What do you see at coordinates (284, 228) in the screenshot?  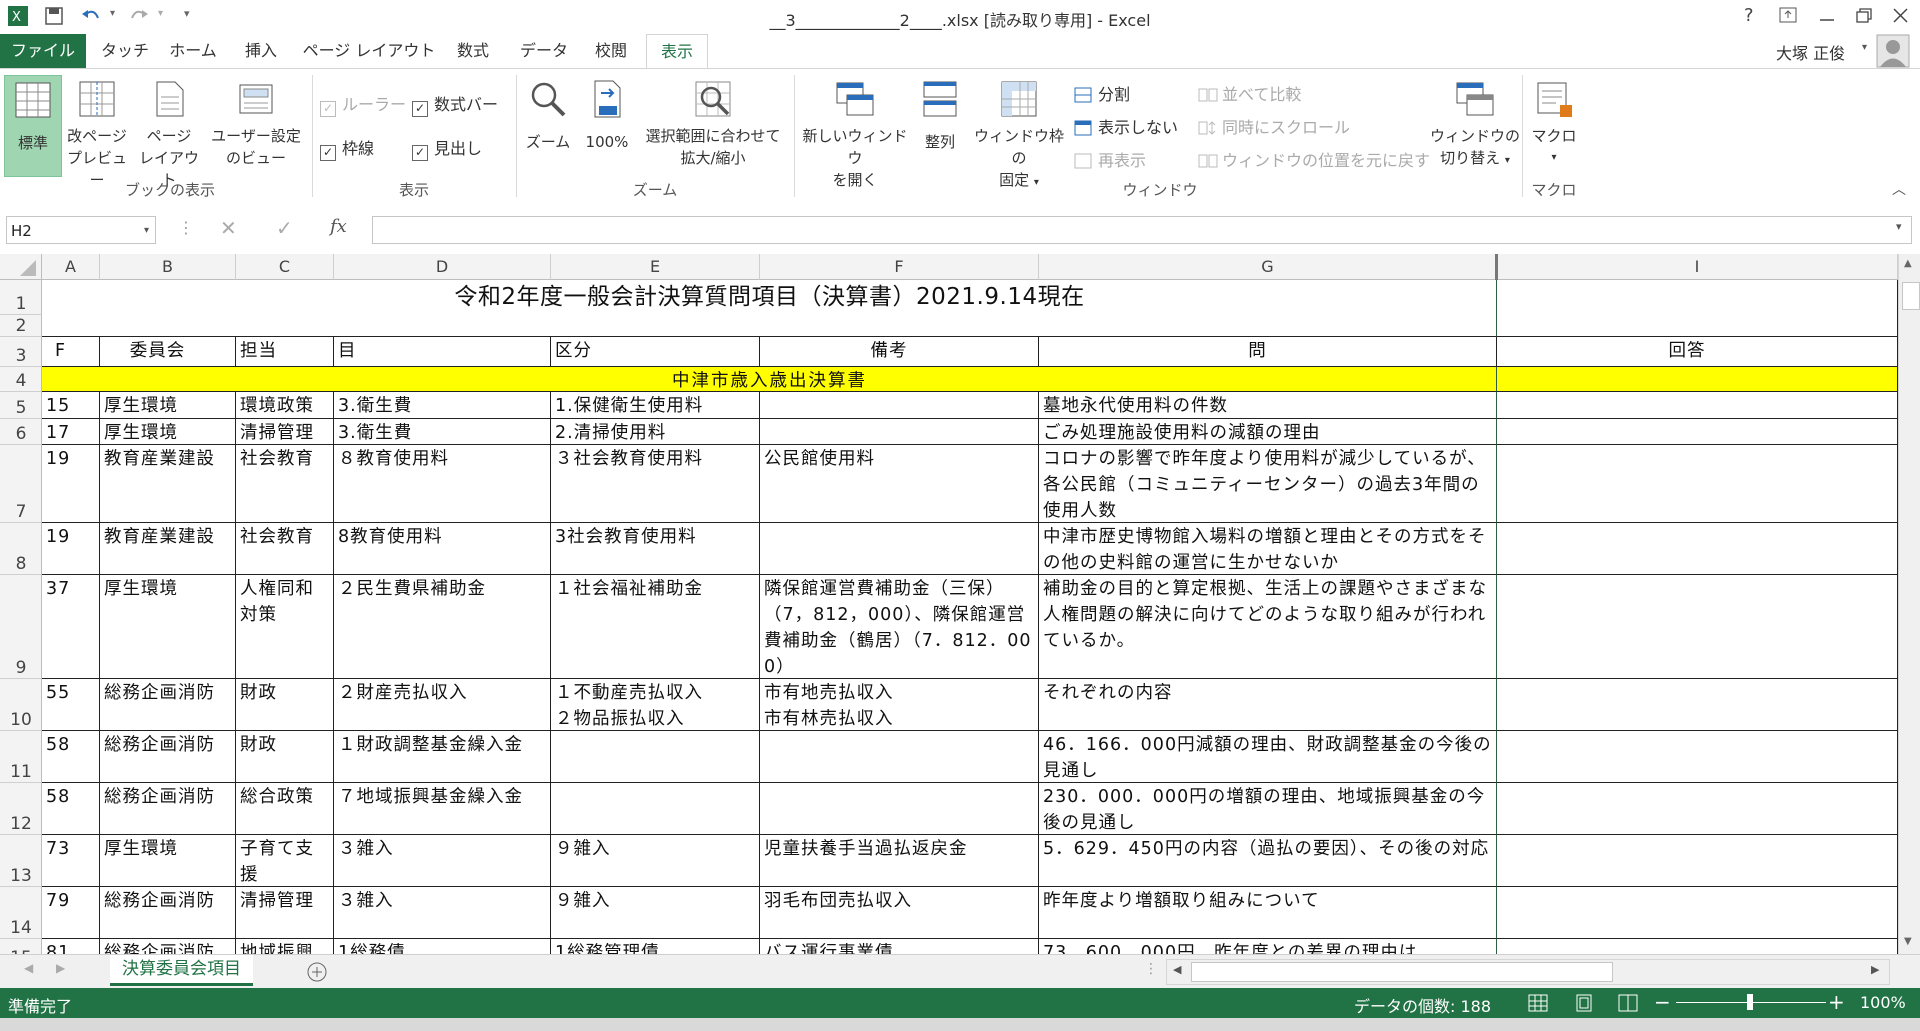 I see `confirm-entry-icon: ✓` at bounding box center [284, 228].